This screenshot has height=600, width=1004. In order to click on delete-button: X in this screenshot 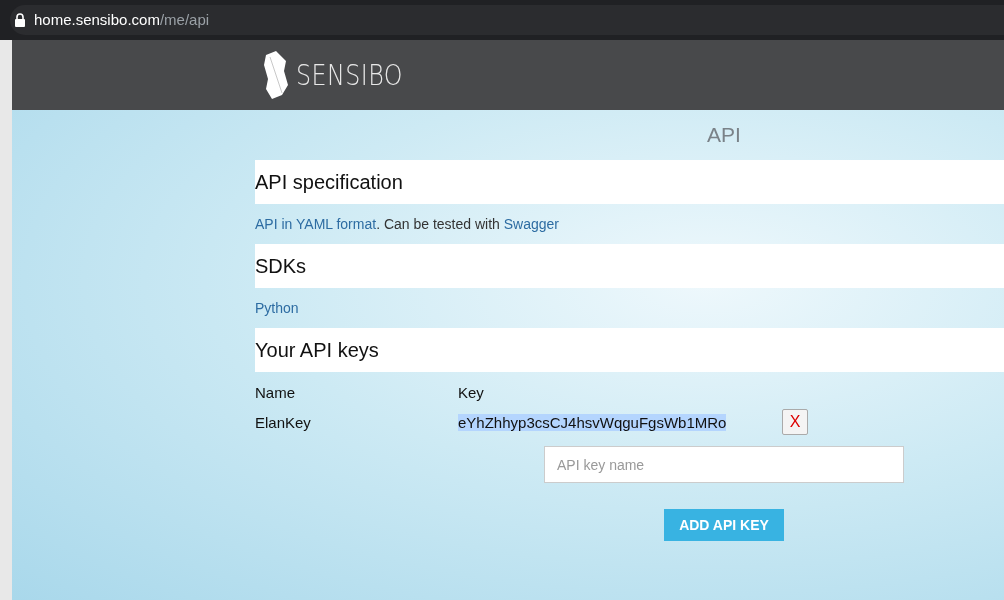, I will do `click(795, 422)`.